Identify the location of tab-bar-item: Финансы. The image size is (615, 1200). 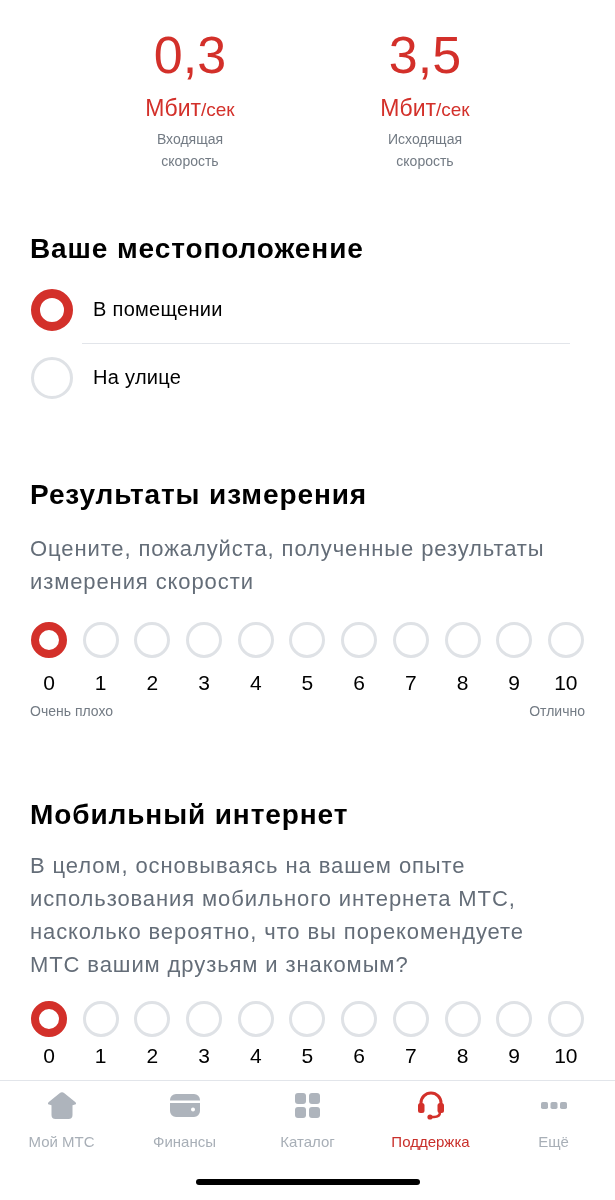
(184, 1119).